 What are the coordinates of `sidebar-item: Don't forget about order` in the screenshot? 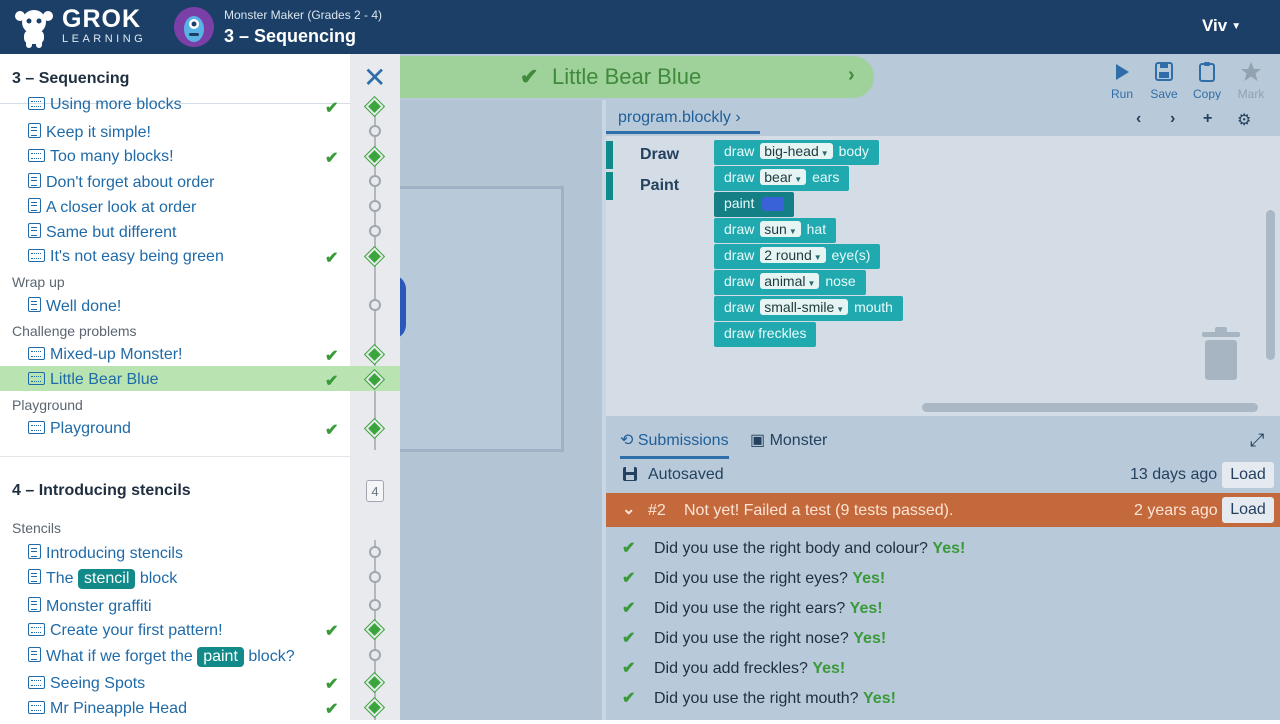 It's located at (121, 185).